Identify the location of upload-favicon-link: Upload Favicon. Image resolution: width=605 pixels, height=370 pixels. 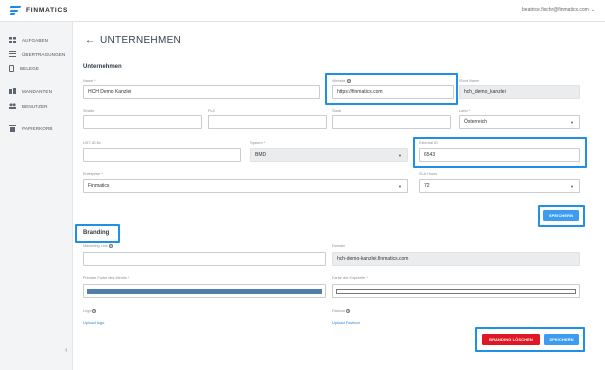
(346, 322).